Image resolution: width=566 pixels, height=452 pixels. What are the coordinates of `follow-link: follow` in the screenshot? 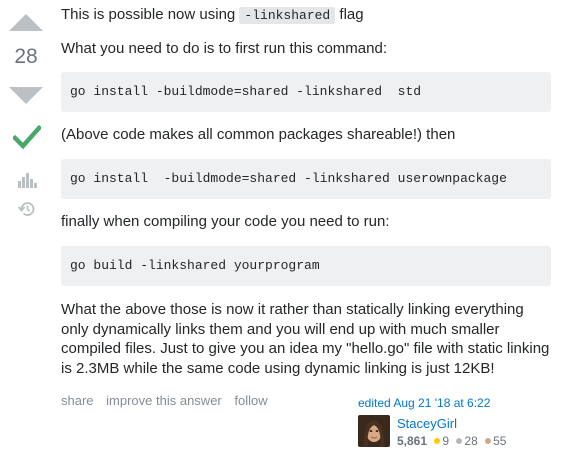 It's located at (250, 400).